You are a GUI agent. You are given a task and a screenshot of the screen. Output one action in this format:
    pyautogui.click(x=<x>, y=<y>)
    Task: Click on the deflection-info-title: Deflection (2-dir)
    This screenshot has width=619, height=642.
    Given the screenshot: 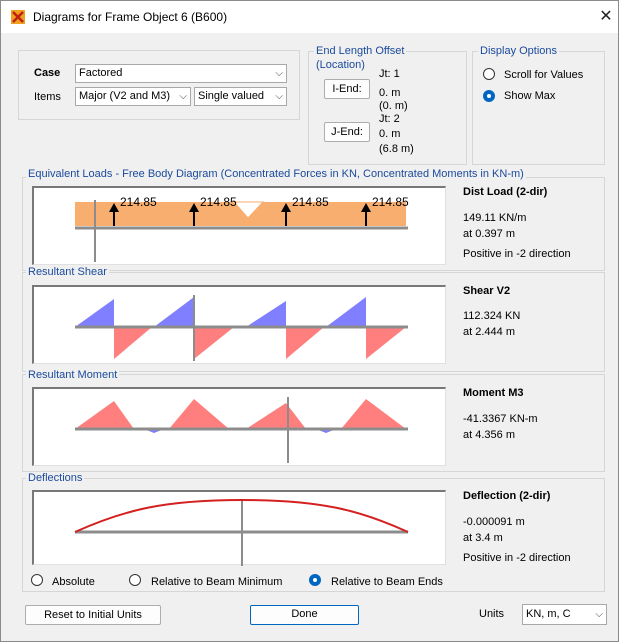 What is the action you would take?
    pyautogui.click(x=507, y=496)
    